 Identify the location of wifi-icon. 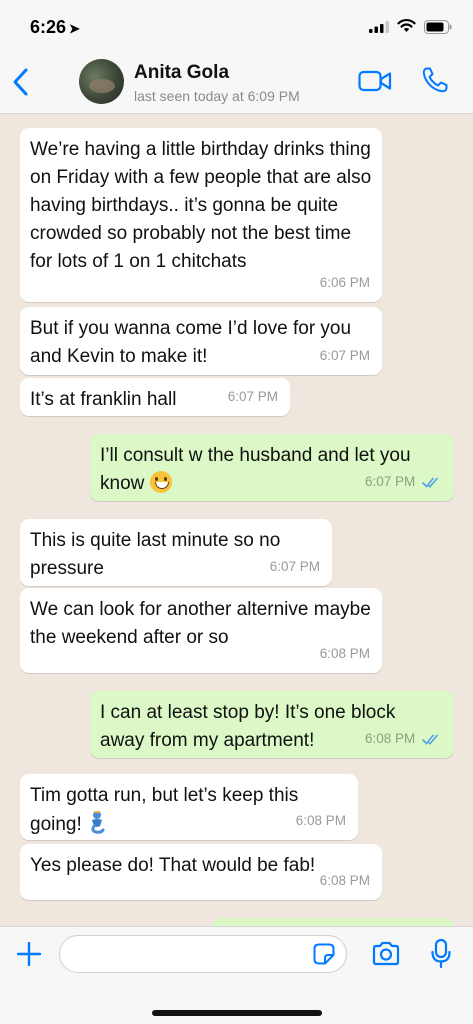
(406, 25).